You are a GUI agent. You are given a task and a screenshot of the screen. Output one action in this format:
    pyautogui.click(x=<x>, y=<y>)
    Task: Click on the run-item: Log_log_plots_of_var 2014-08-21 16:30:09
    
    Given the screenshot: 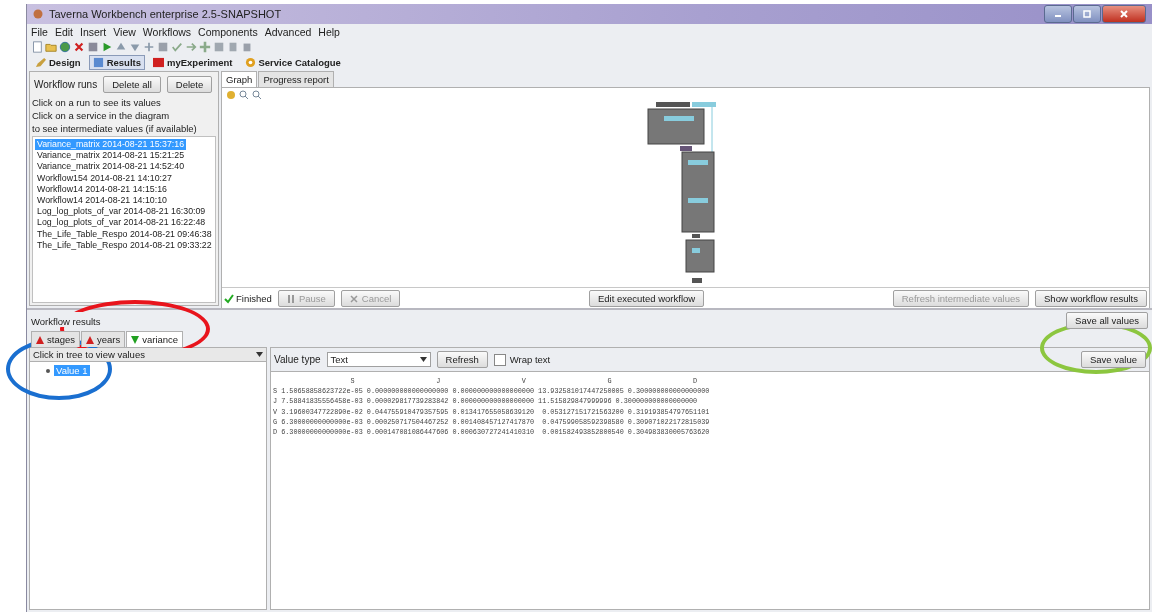 What is the action you would take?
    pyautogui.click(x=121, y=212)
    